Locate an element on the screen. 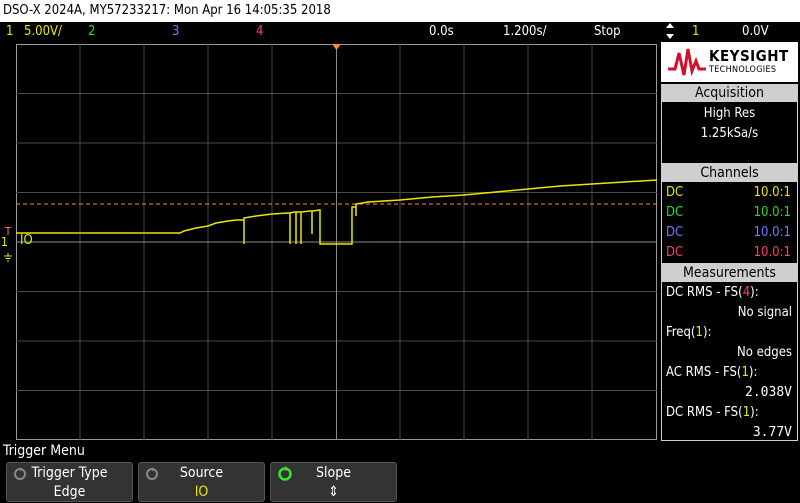 The image size is (800, 503). menu-title: Trigger Menu is located at coordinates (44, 451).